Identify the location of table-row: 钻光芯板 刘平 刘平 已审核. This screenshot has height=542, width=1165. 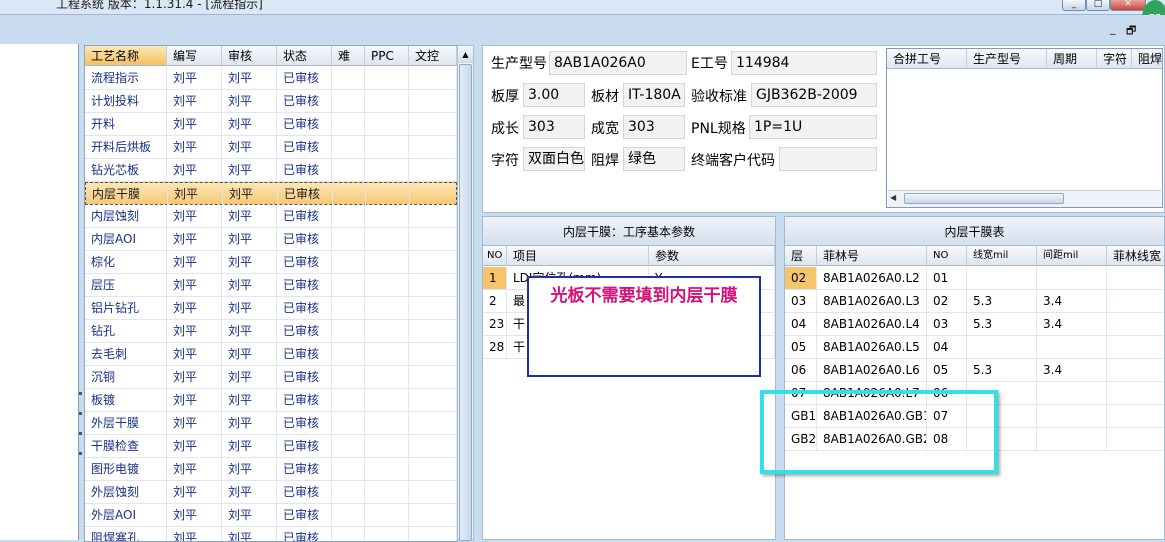
(271, 170).